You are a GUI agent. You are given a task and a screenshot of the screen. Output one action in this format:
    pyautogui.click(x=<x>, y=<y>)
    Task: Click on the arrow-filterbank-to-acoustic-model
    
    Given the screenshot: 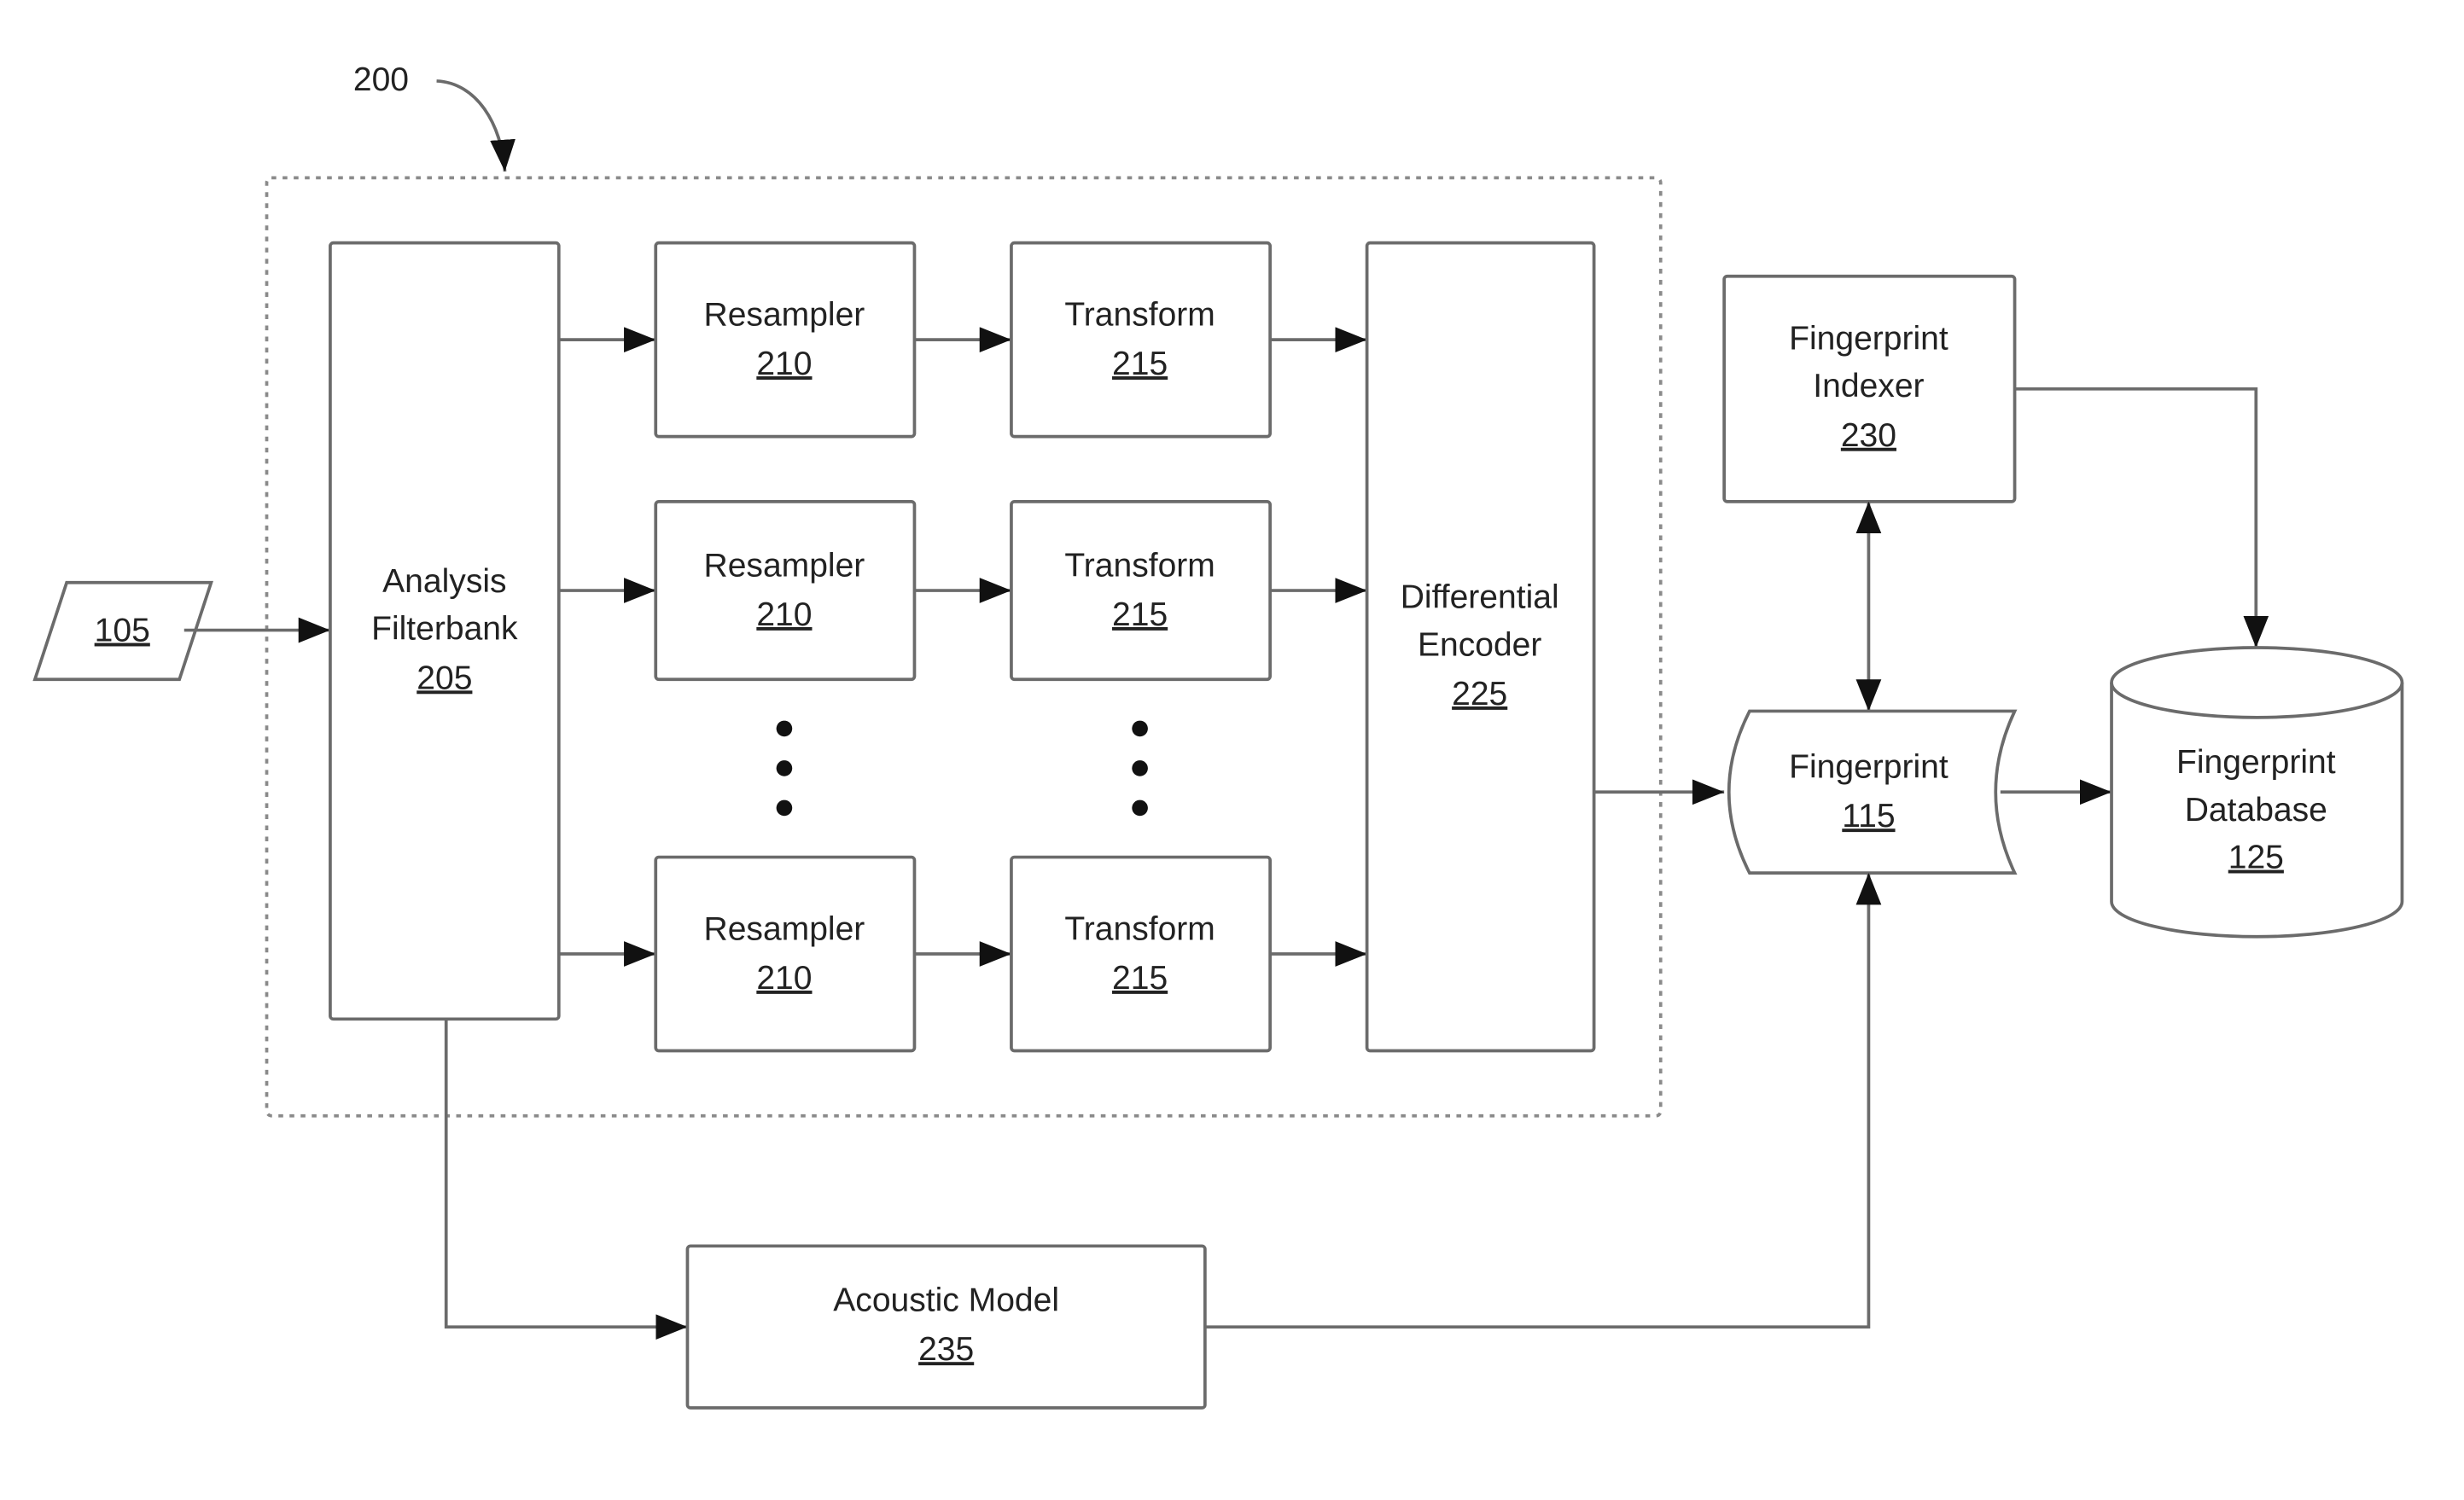 What is the action you would take?
    pyautogui.click(x=566, y=1179)
    